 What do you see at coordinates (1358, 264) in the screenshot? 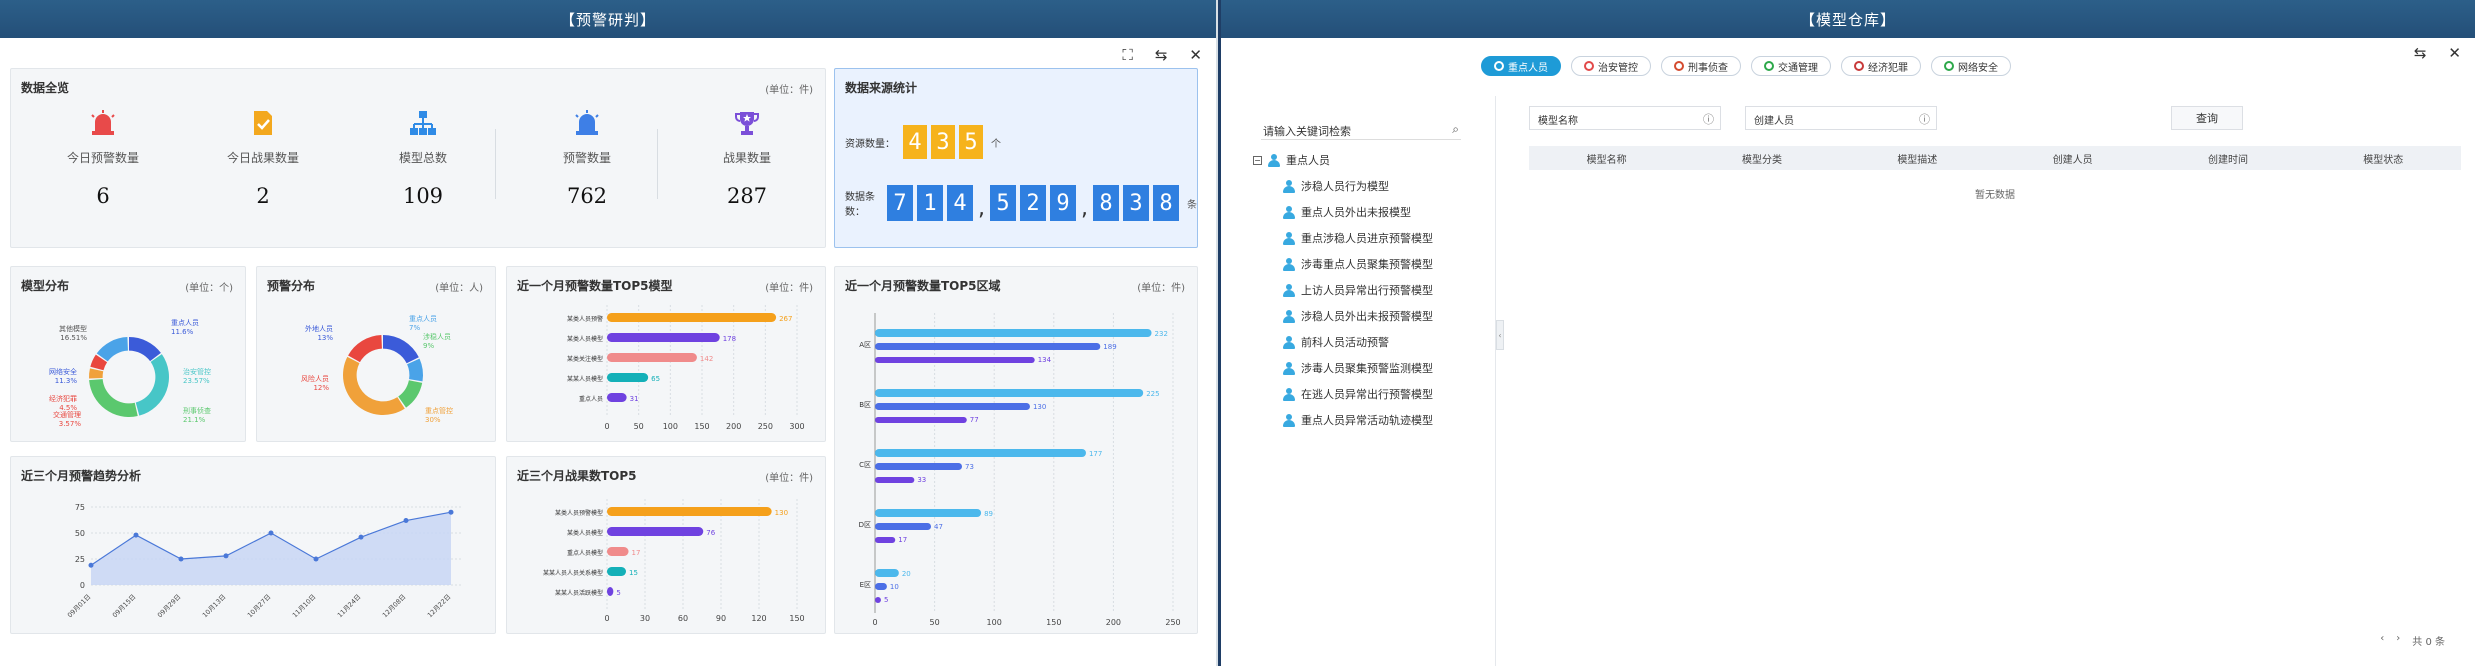
I see `tree-item: 涉毒重点人员聚集预警模型` at bounding box center [1358, 264].